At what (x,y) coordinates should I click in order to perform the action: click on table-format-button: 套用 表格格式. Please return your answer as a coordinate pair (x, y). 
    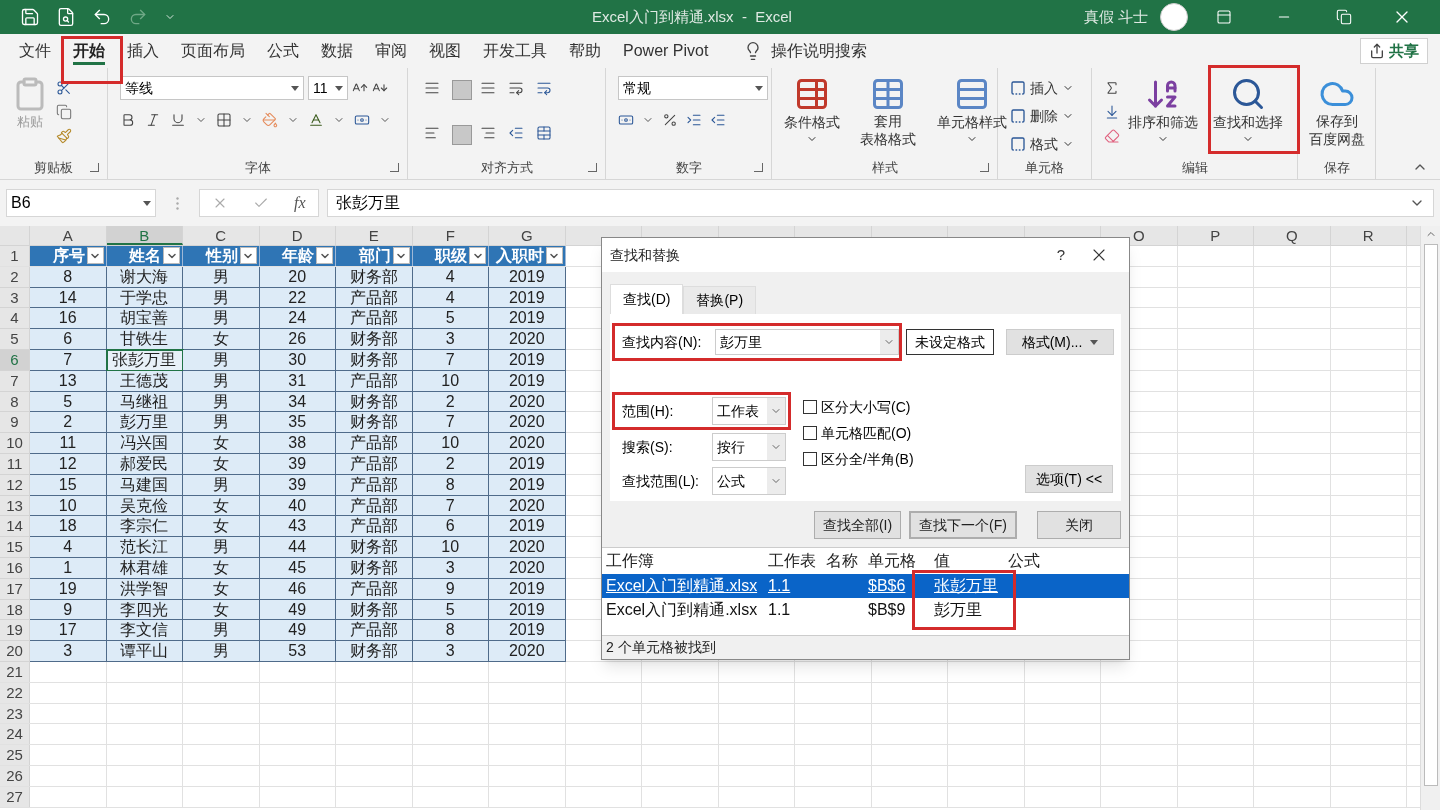
    Looking at the image, I should click on (888, 116).